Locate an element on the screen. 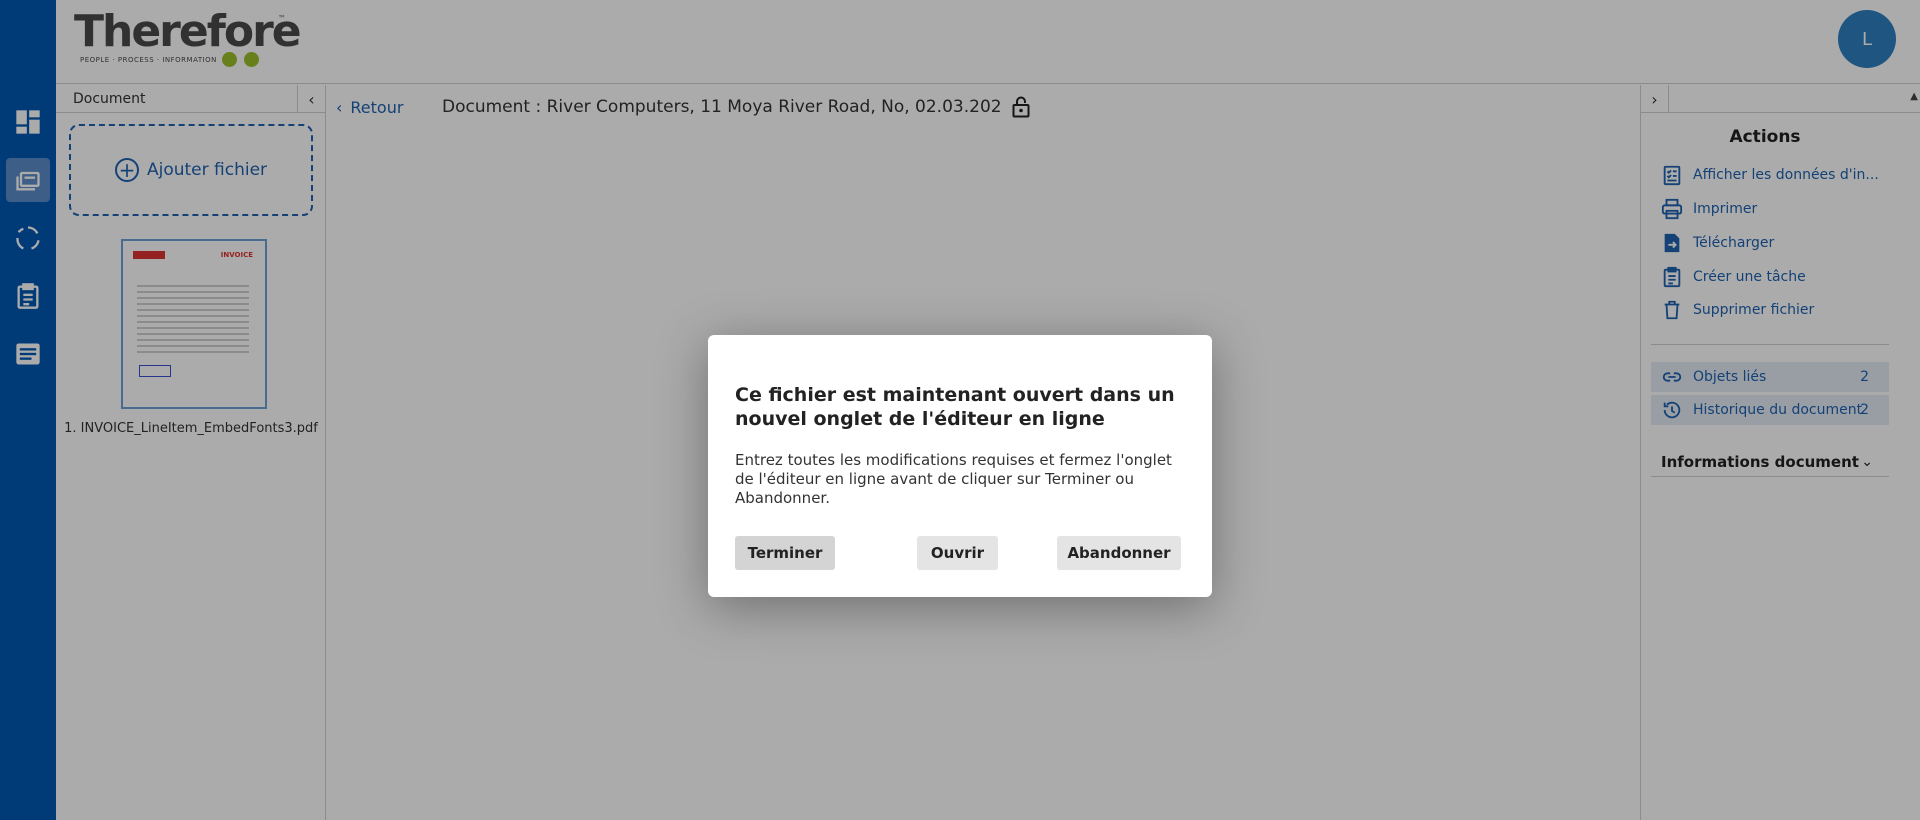 The height and width of the screenshot is (820, 1920). finish-button: Terminer is located at coordinates (785, 553).